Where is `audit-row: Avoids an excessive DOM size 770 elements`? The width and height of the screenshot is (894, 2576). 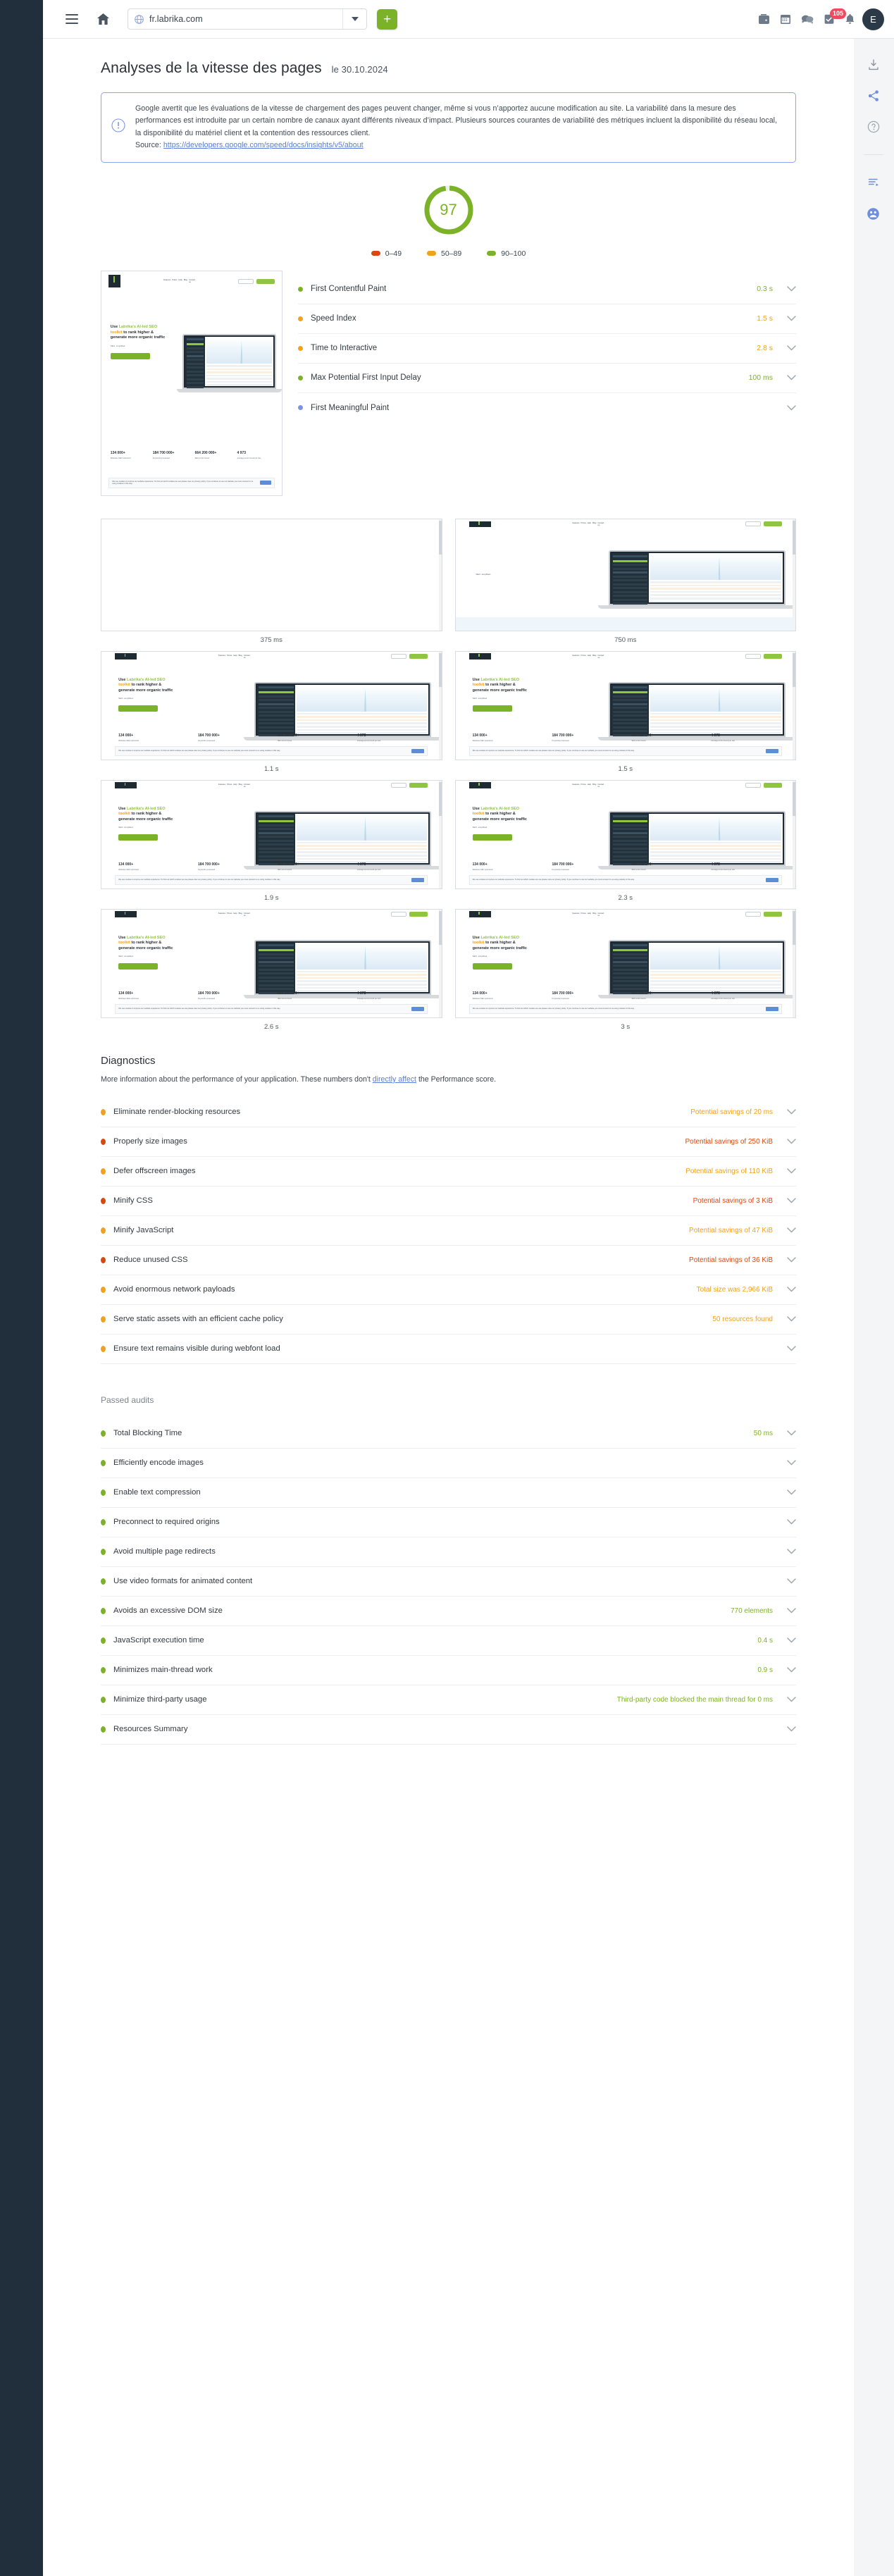
audit-row: Avoids an excessive DOM size 770 elements is located at coordinates (448, 1611).